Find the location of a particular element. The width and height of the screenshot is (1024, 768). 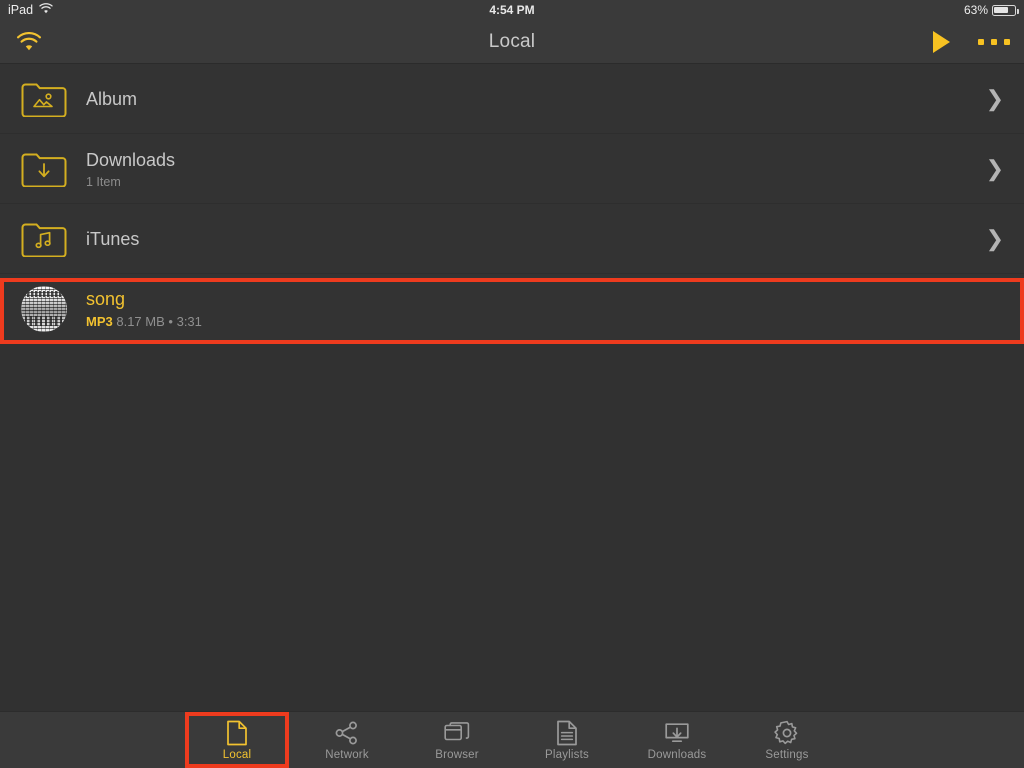

list-item-song: song MP3 8.17 MB • 3:31 is located at coordinates (512, 309).